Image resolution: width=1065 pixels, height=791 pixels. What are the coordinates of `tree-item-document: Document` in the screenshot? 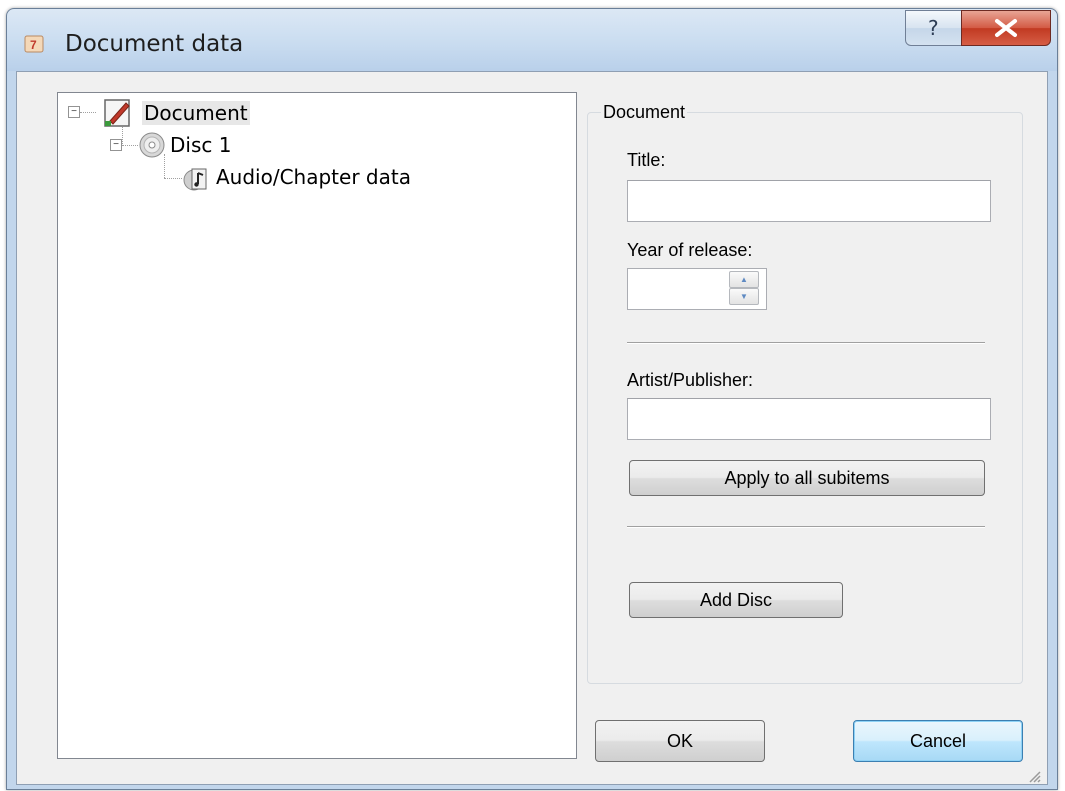 It's located at (196, 113).